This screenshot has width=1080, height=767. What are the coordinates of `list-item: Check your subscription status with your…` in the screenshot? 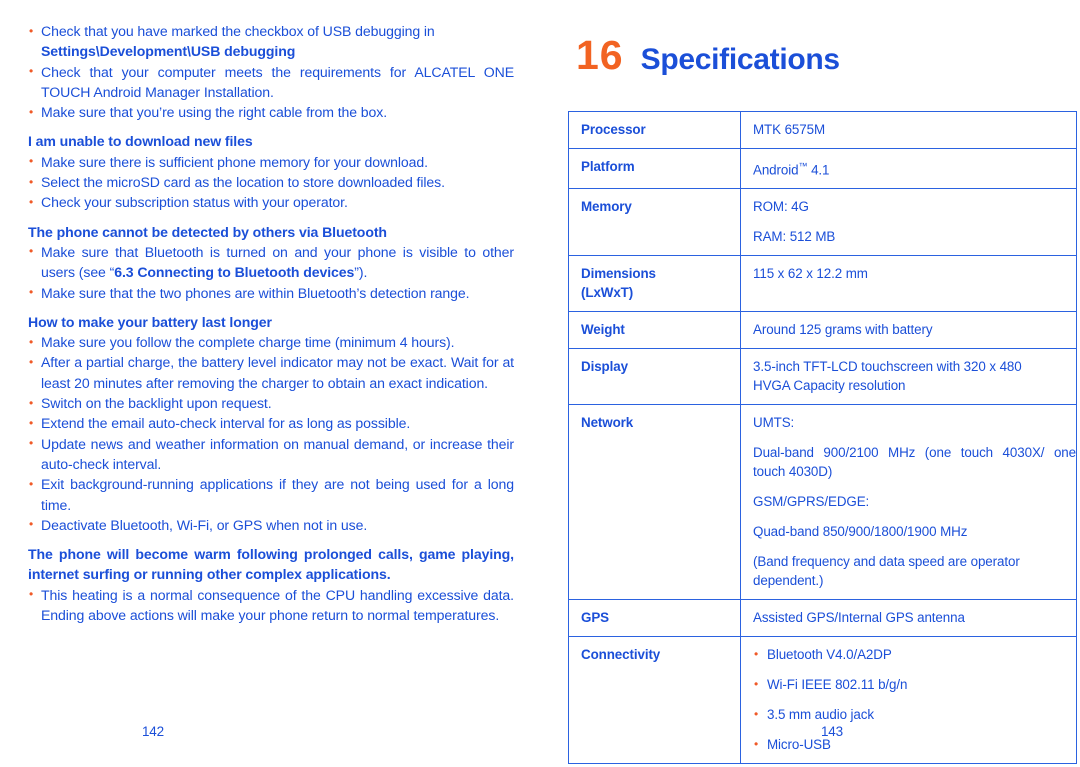 It's located at (271, 202).